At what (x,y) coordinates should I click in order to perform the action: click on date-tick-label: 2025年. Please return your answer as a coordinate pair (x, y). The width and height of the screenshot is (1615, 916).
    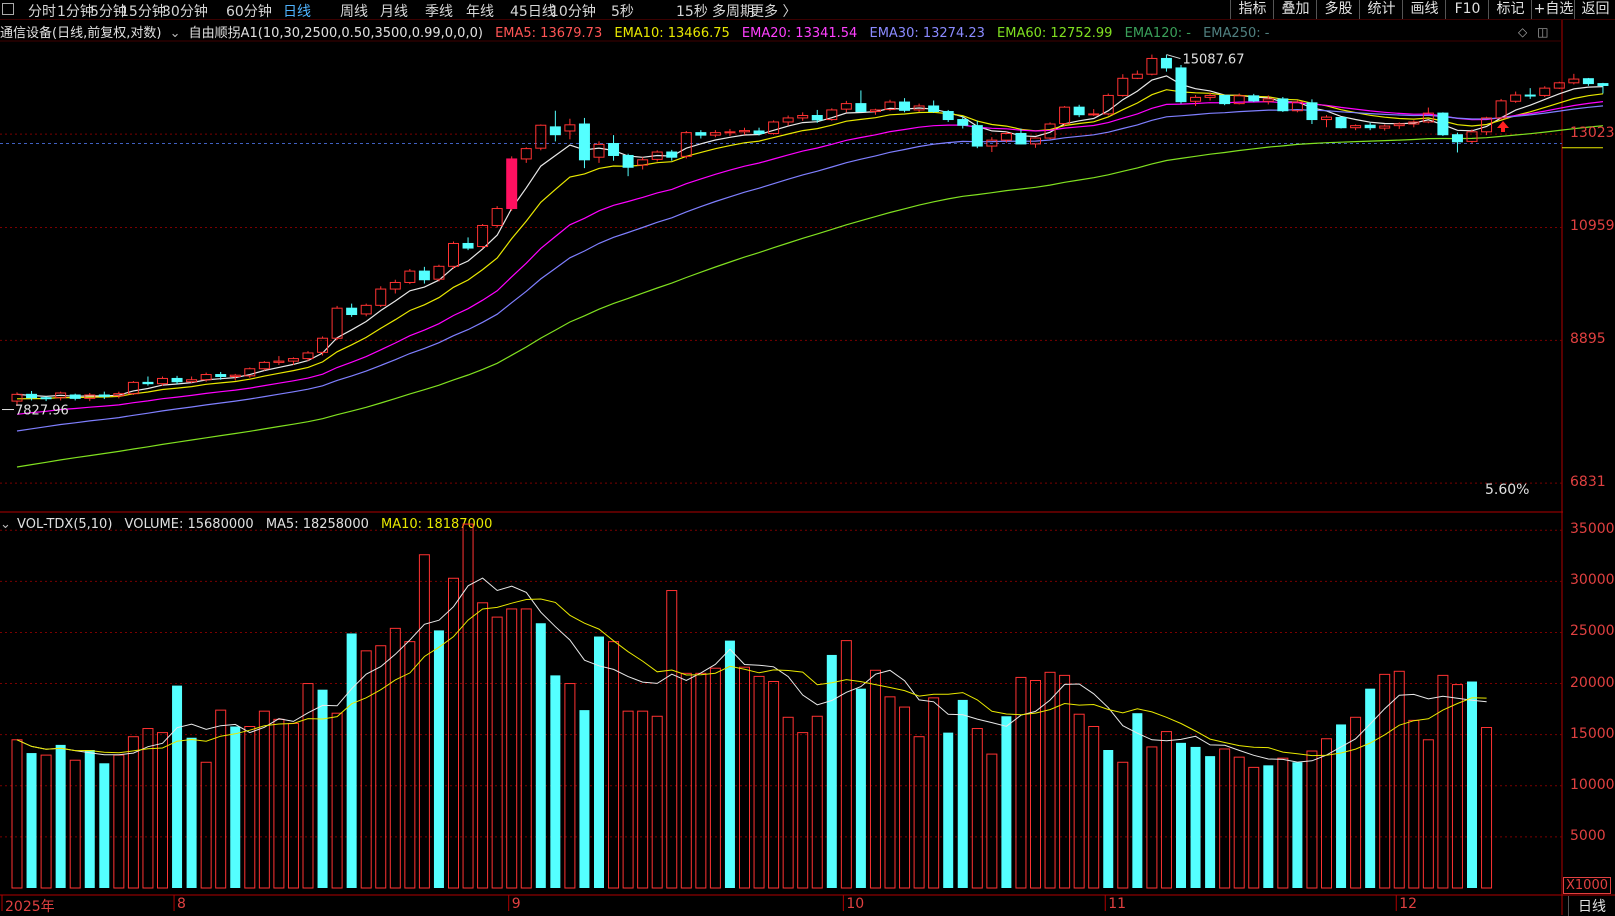
    Looking at the image, I should click on (30, 907).